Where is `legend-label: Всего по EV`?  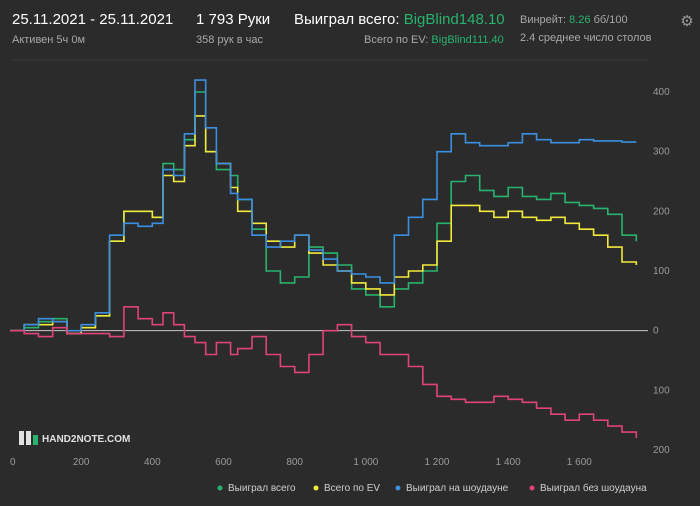
legend-label: Всего по EV is located at coordinates (352, 488).